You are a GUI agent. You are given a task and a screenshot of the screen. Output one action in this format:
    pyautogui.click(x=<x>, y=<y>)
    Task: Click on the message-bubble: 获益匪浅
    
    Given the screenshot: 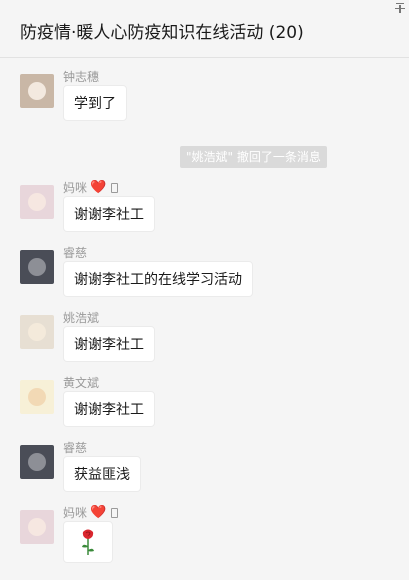 What is the action you would take?
    pyautogui.click(x=102, y=474)
    